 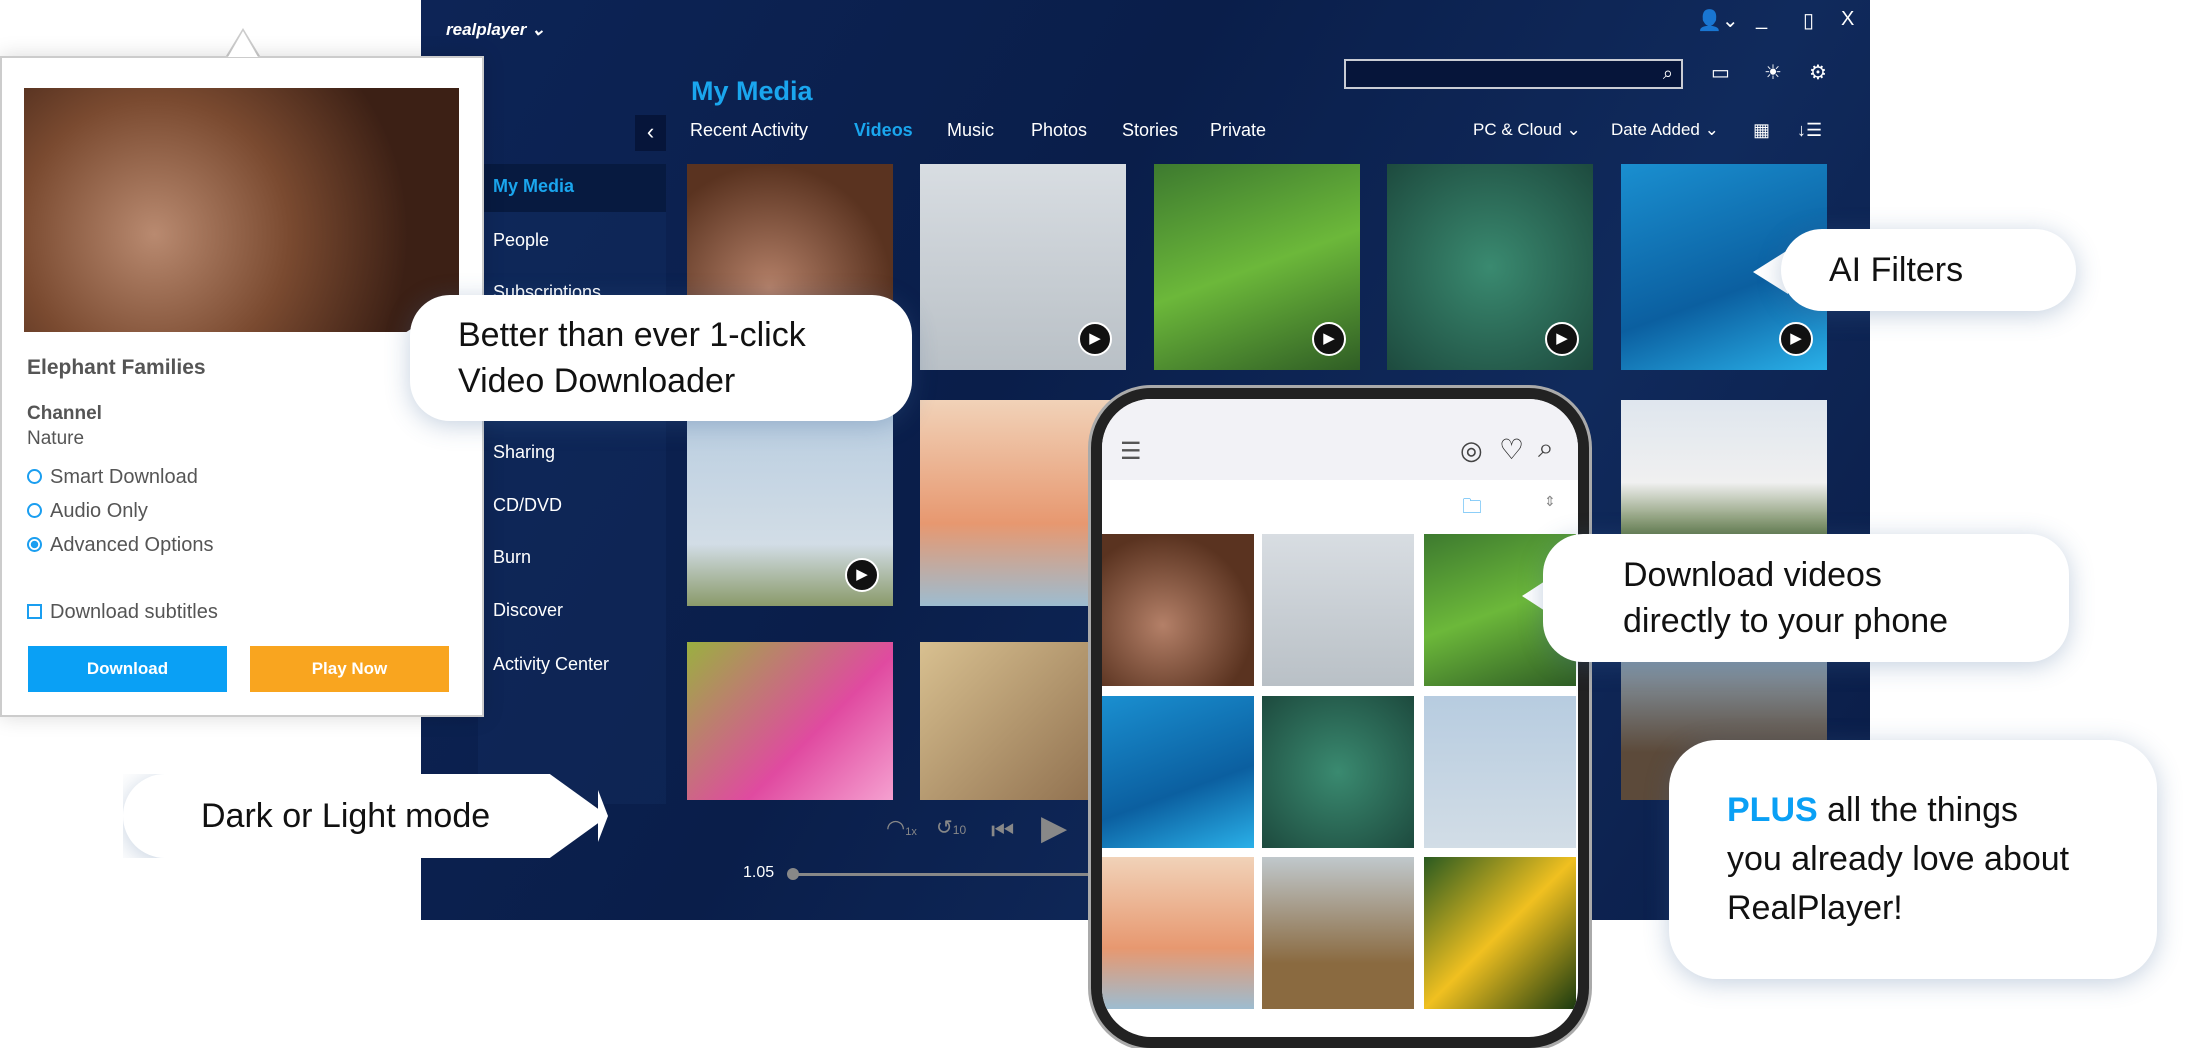 I want to click on phone-mockup: ☰ ◎ ♡ ⌕ 🗀 ⇕, so click(x=1340, y=718).